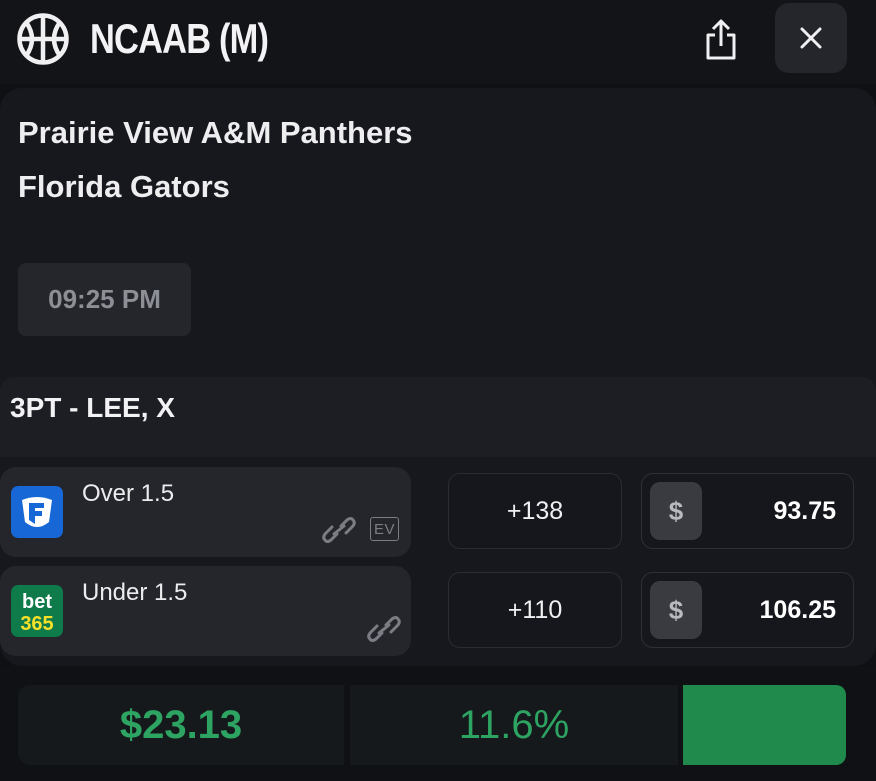  I want to click on game-time: 09:25 PM, so click(104, 299).